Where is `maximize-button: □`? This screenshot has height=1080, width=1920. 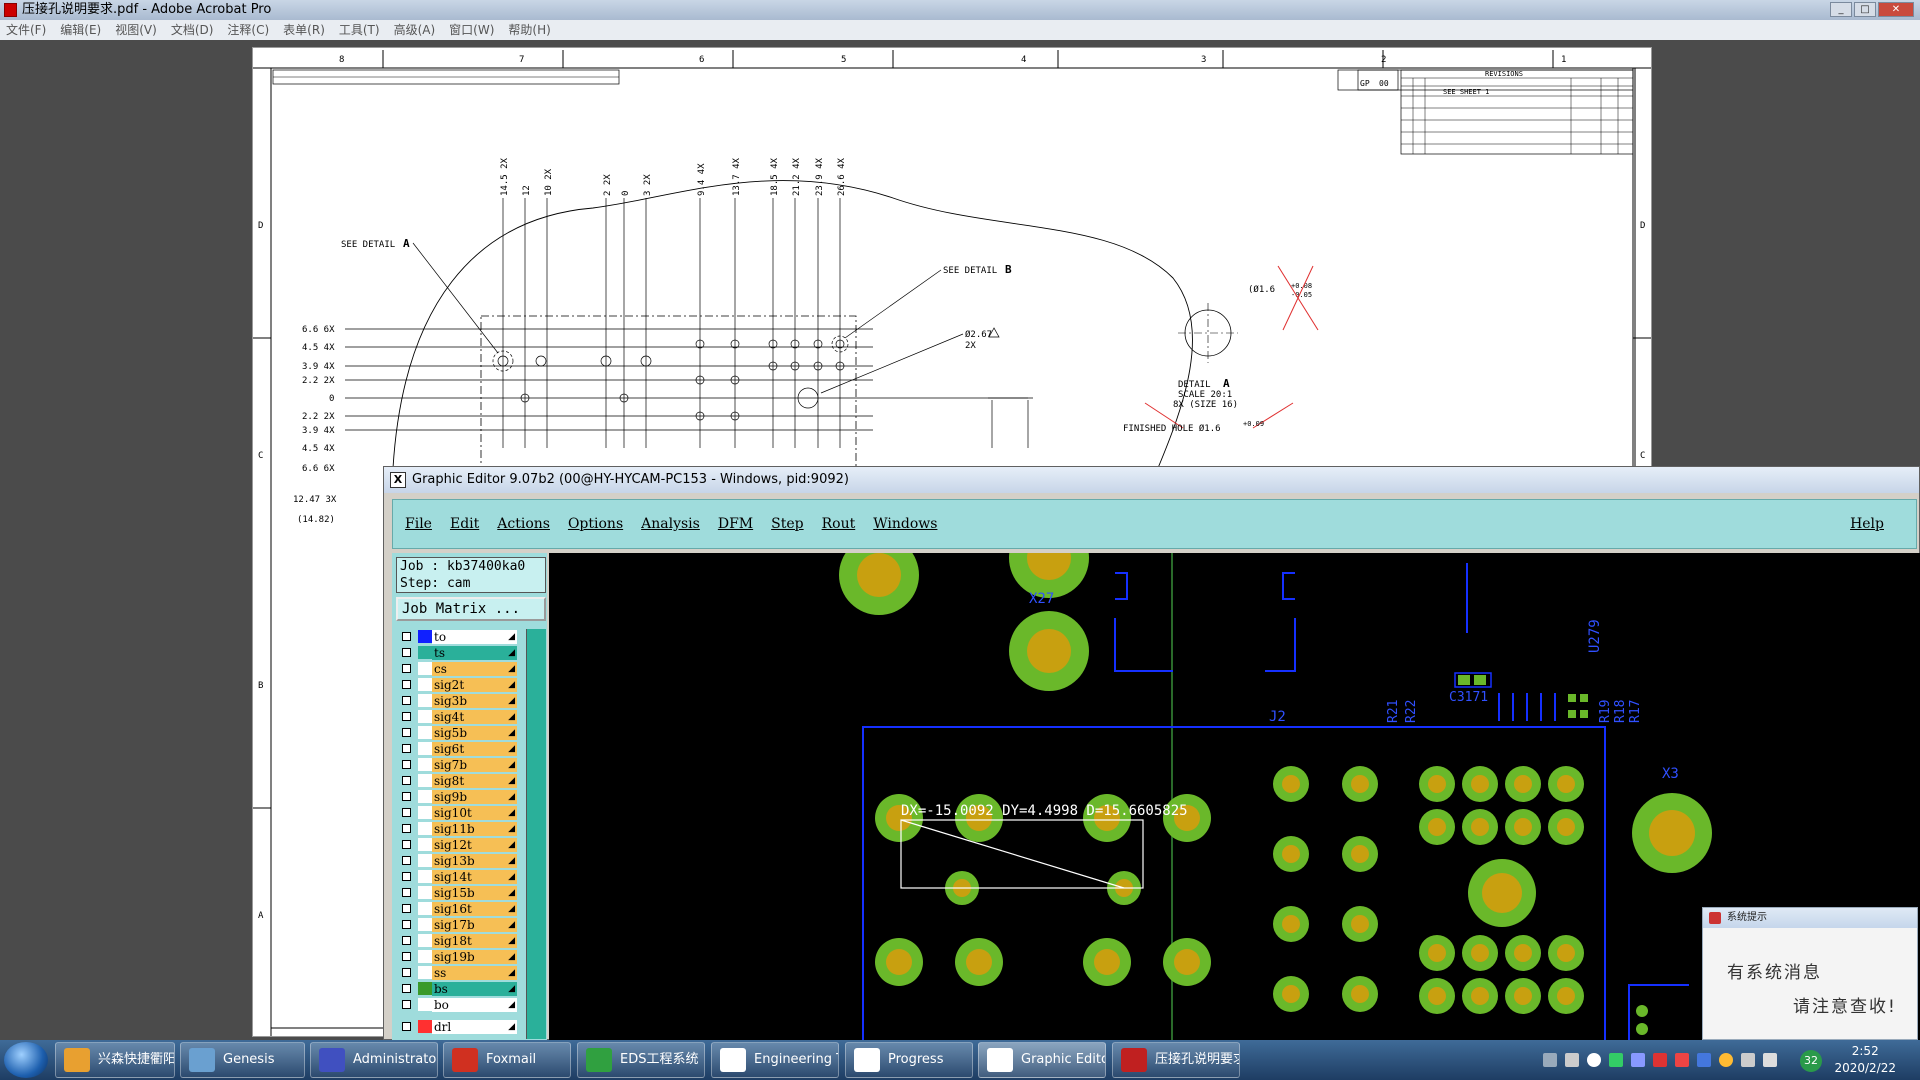
maximize-button: □ is located at coordinates (1865, 9).